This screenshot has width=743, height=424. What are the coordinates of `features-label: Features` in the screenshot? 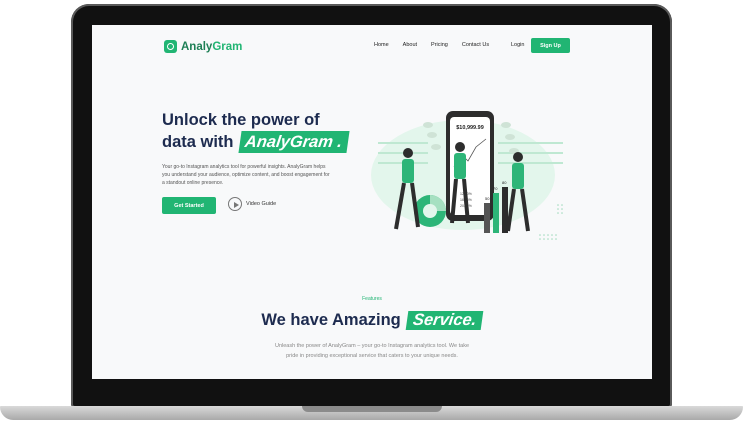 It's located at (372, 299).